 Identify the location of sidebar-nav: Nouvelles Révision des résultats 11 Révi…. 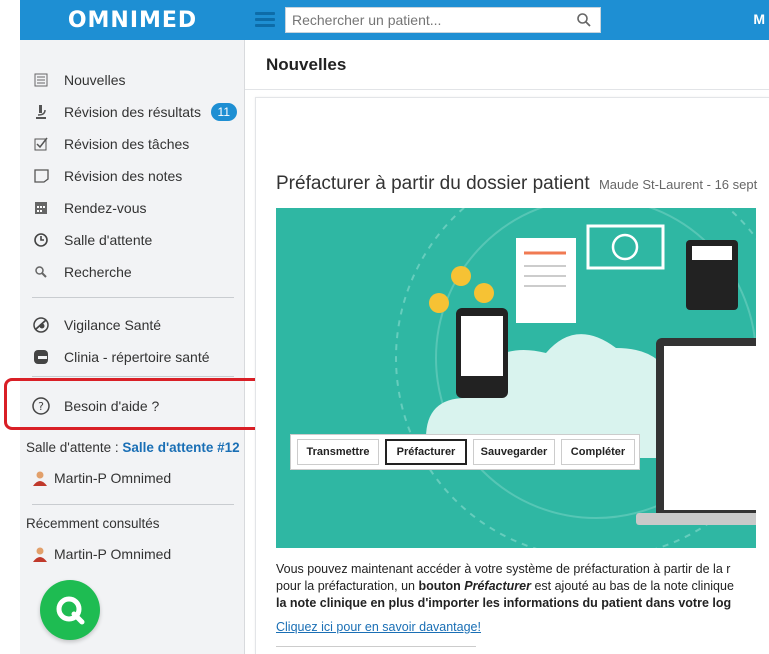
(132, 176).